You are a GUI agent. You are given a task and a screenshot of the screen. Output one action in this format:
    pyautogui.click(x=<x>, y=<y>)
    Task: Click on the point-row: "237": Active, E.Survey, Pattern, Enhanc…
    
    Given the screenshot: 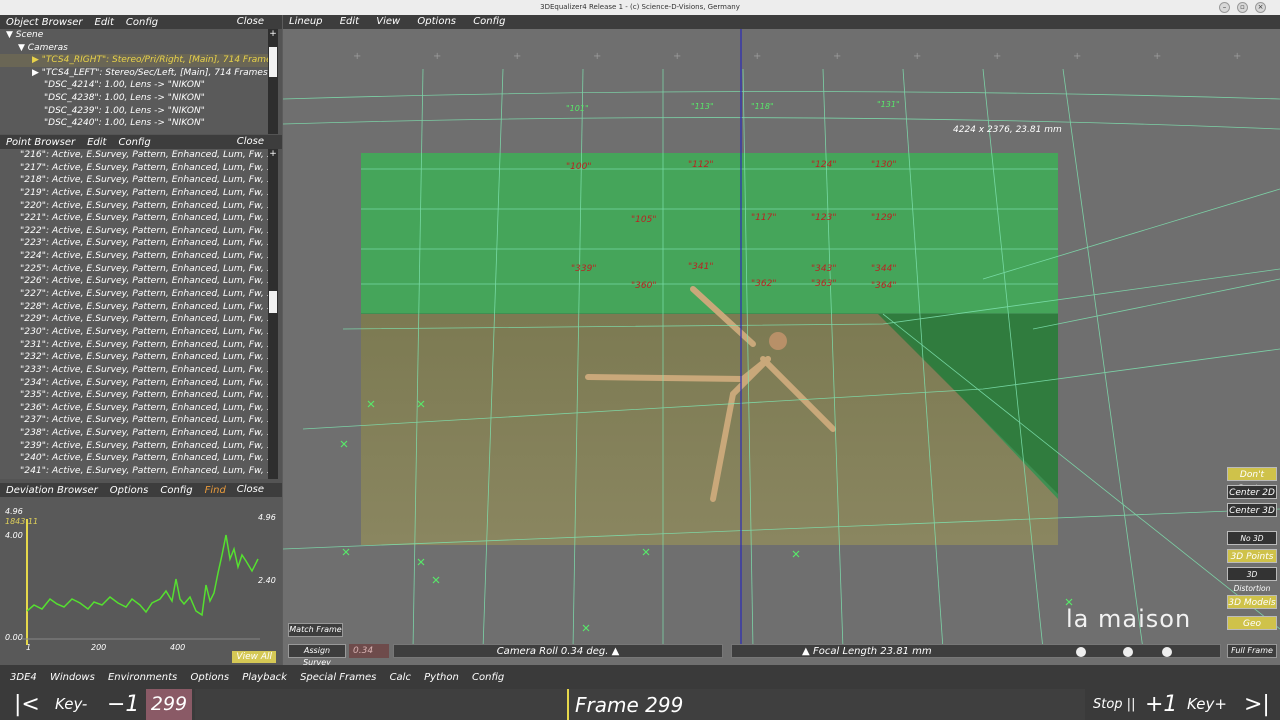 What is the action you would take?
    pyautogui.click(x=134, y=420)
    